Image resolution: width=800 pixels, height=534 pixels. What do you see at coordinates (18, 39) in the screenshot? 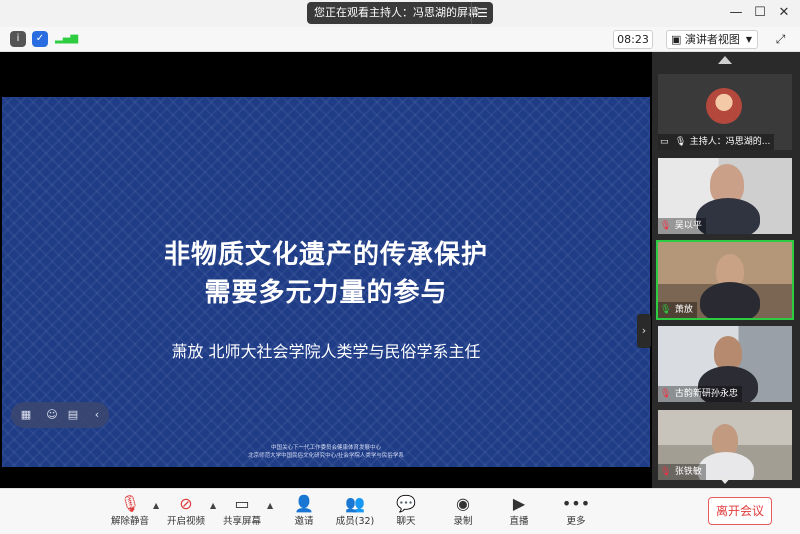
I see `info-icon: i` at bounding box center [18, 39].